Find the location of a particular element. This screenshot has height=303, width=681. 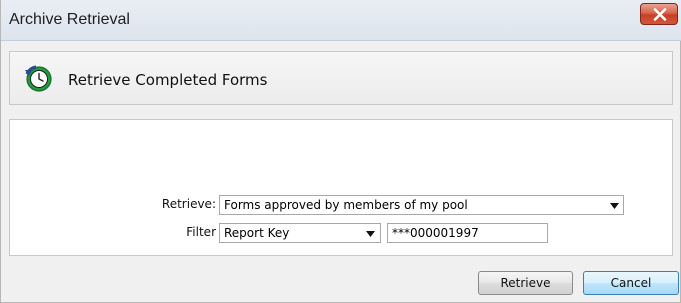

close-icon is located at coordinates (660, 14).